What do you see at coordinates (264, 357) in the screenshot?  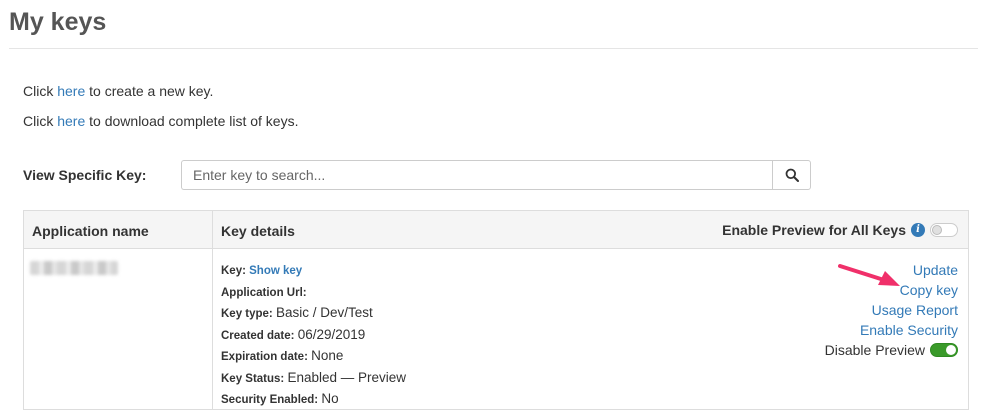 I see `expiration-date-label: Expiration date:` at bounding box center [264, 357].